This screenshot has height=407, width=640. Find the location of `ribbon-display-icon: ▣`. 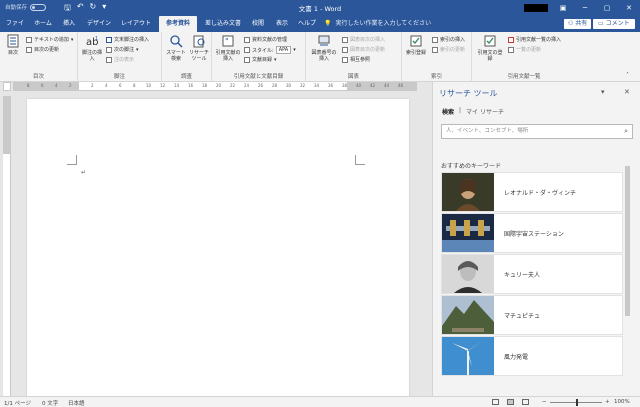

ribbon-display-icon: ▣ is located at coordinates (563, 8).